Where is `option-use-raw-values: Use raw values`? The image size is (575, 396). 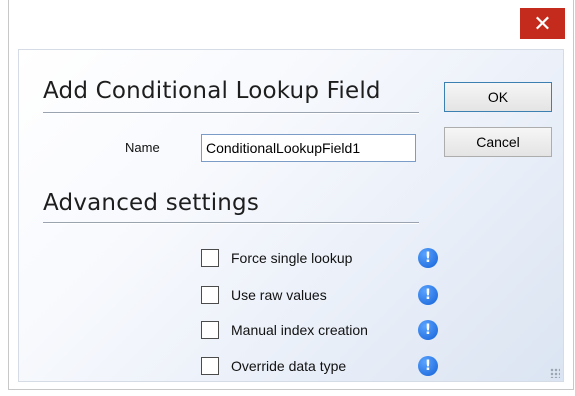 option-use-raw-values: Use raw values is located at coordinates (264, 295).